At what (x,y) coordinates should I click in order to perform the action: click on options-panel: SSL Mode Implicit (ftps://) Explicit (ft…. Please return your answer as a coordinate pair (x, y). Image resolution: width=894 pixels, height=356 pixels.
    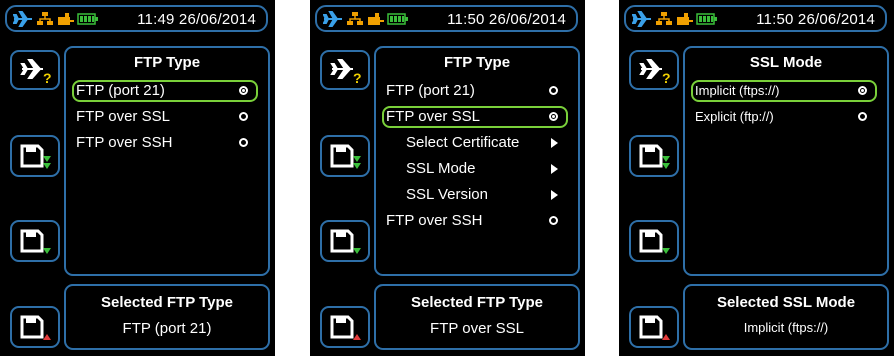
    Looking at the image, I should click on (786, 161).